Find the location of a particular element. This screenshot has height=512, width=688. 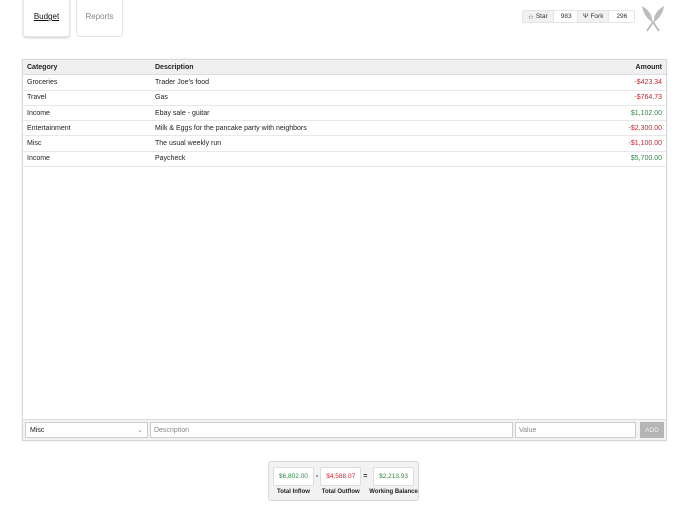

equals-sign: = is located at coordinates (365, 476).